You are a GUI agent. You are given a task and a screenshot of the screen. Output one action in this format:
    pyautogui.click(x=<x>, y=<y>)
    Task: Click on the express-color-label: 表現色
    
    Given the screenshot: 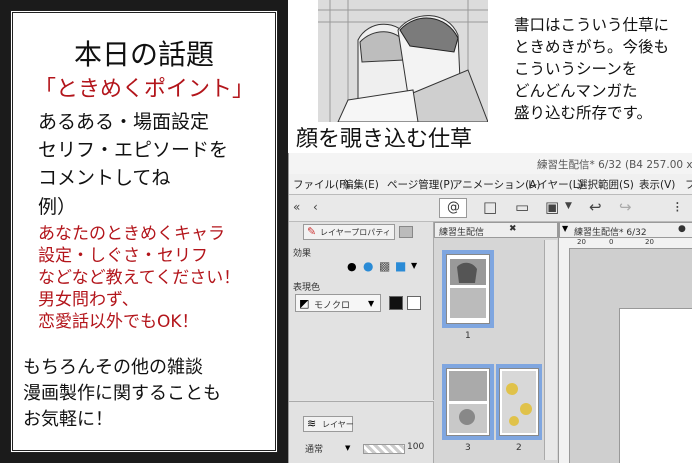 What is the action you would take?
    pyautogui.click(x=307, y=288)
    